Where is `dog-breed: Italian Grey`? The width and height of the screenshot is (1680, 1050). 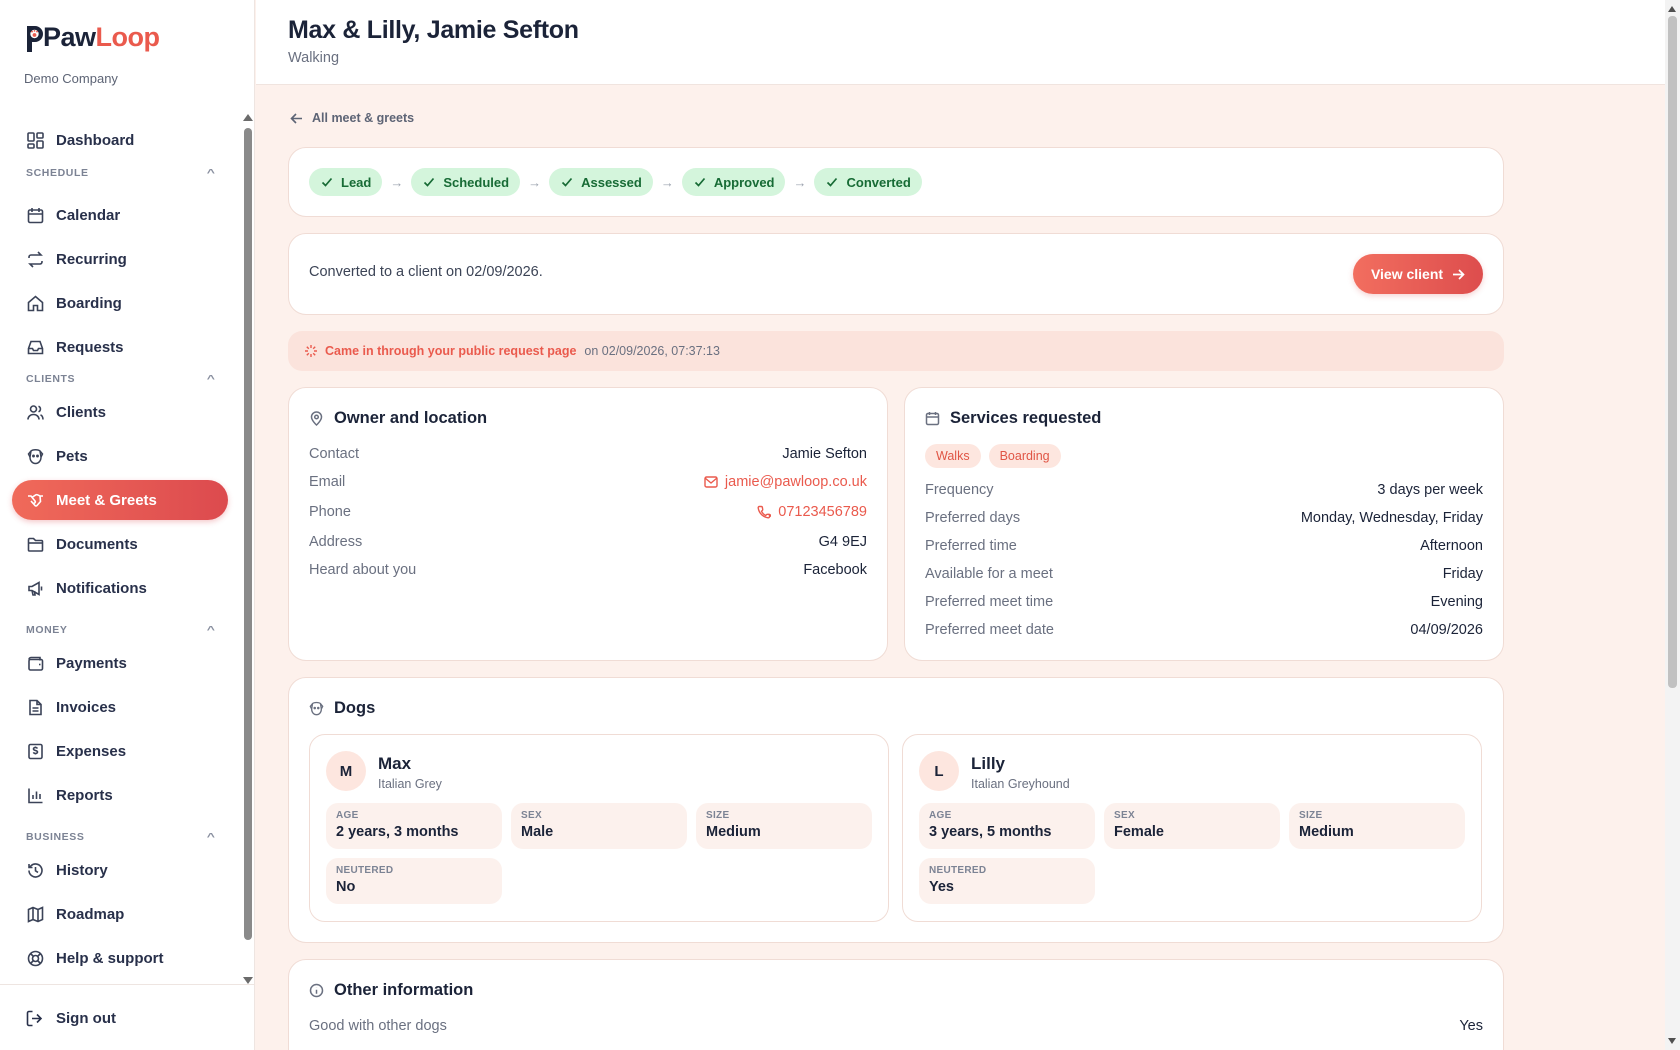 dog-breed: Italian Grey is located at coordinates (410, 784).